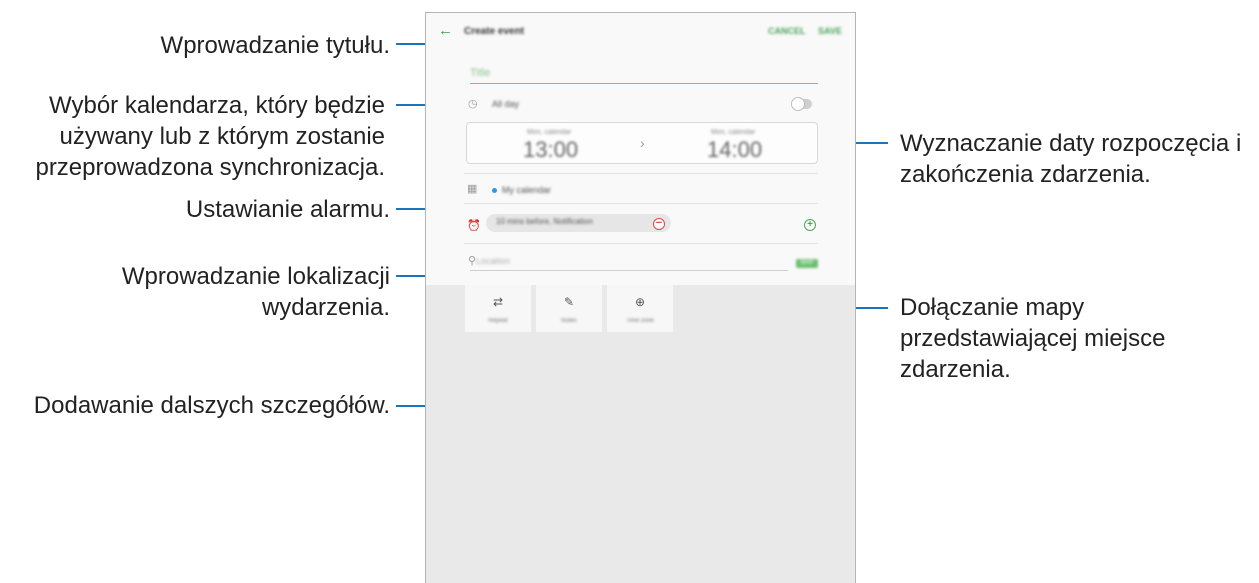  I want to click on cancel-button: CANCEL, so click(787, 31).